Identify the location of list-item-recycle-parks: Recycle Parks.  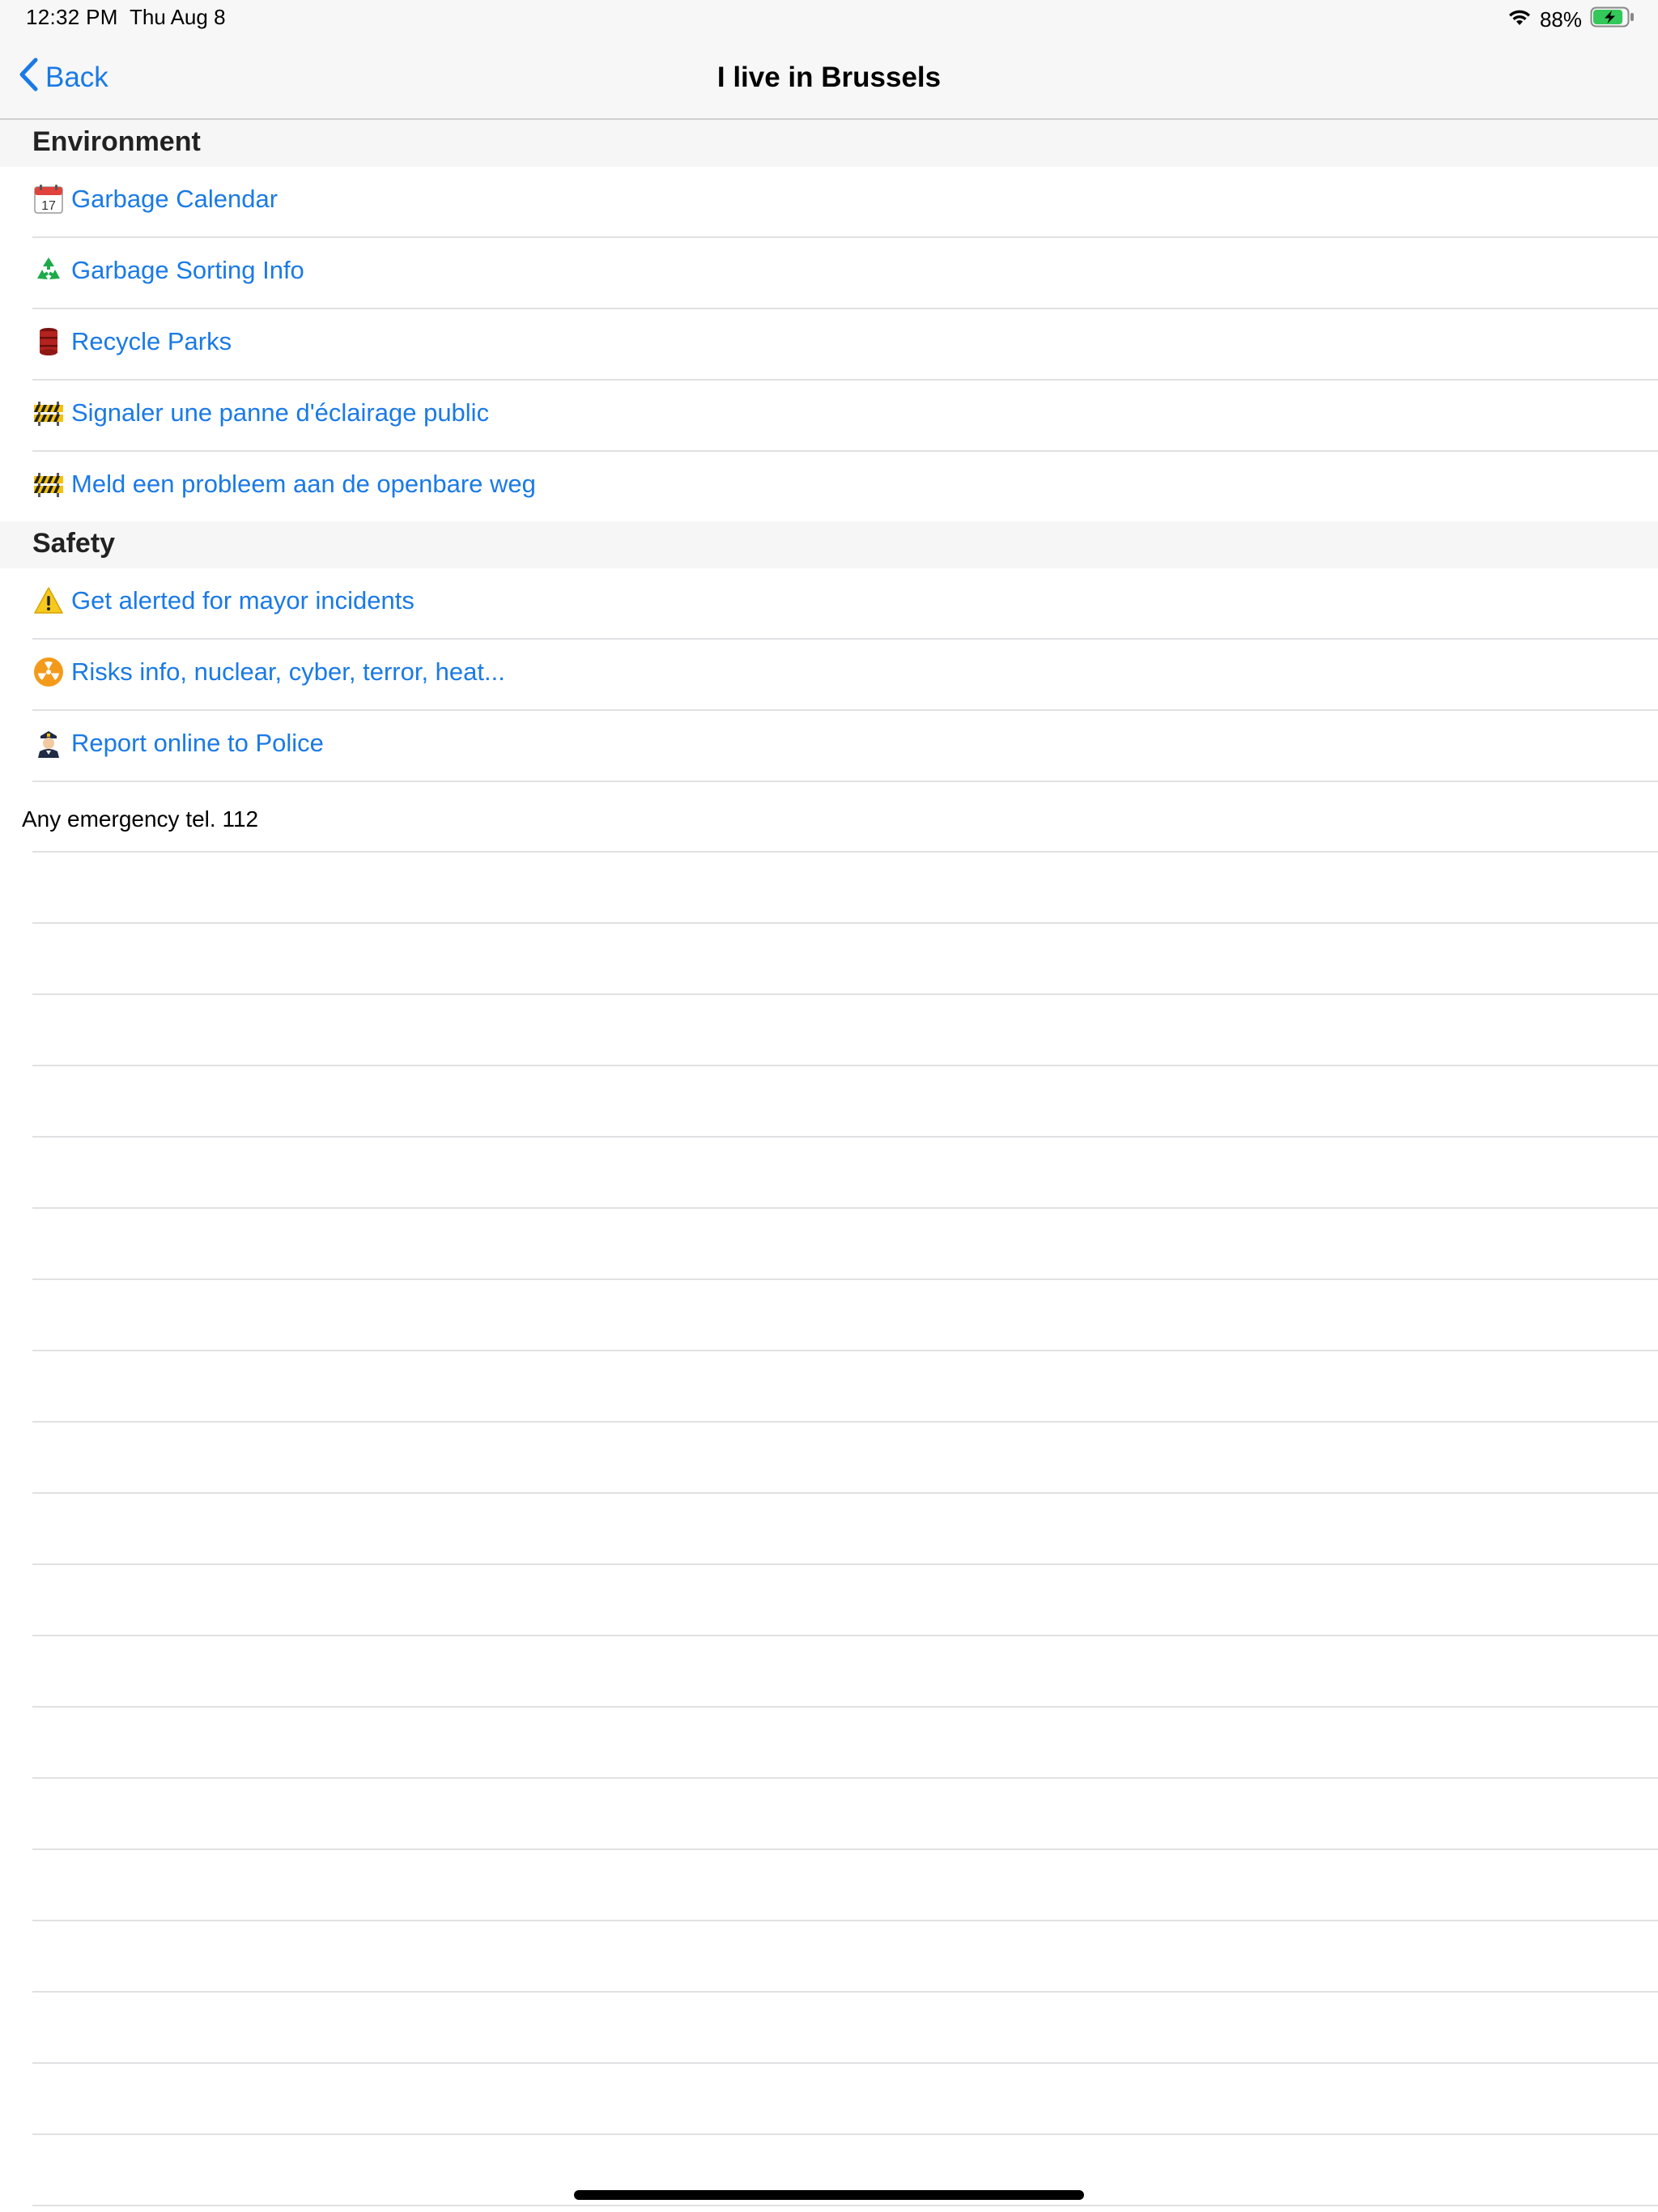
(829, 345).